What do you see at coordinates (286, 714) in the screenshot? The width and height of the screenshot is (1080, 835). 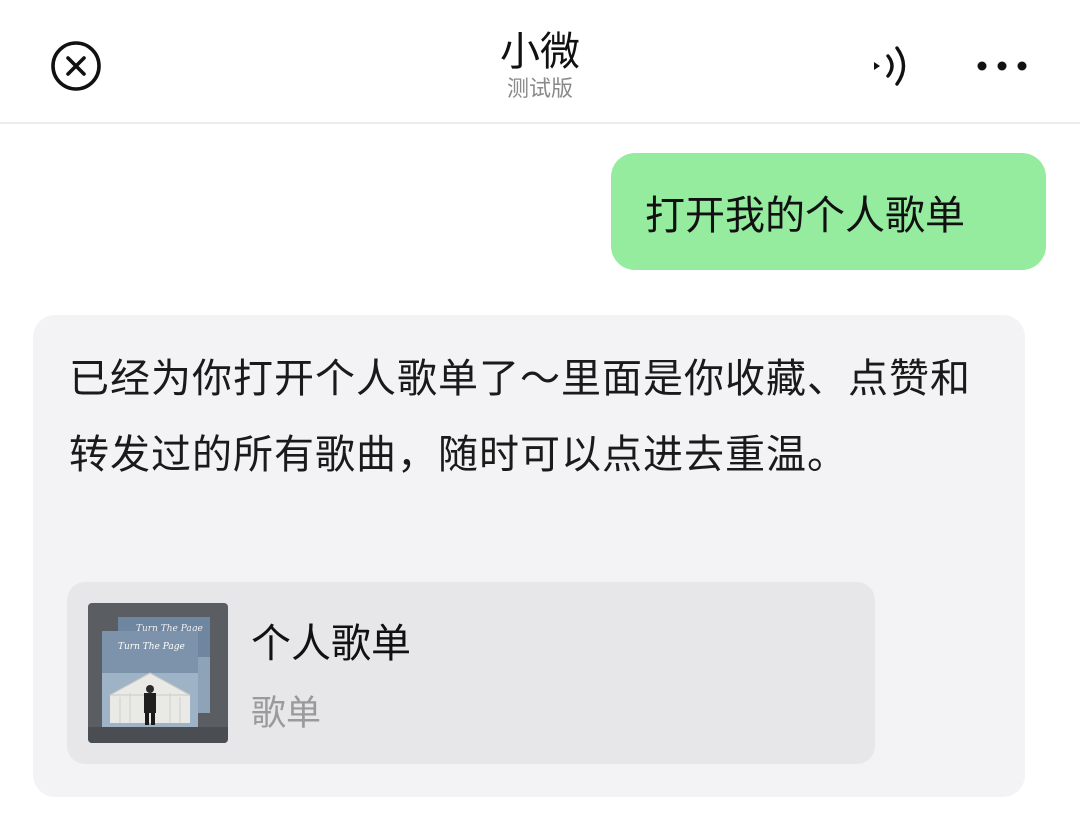 I see `playlist-card-type: 歌单` at bounding box center [286, 714].